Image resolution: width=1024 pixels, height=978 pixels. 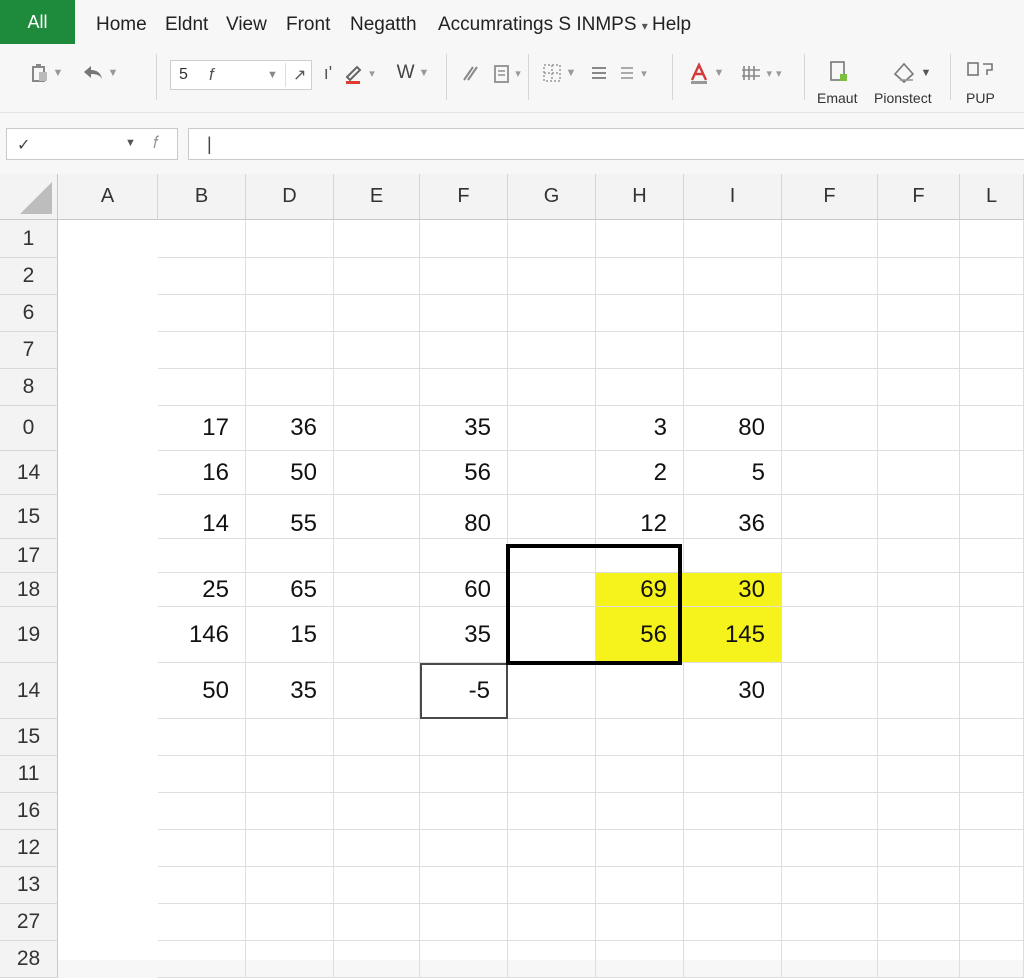 What do you see at coordinates (290, 517) in the screenshot?
I see `grid-cell: 55` at bounding box center [290, 517].